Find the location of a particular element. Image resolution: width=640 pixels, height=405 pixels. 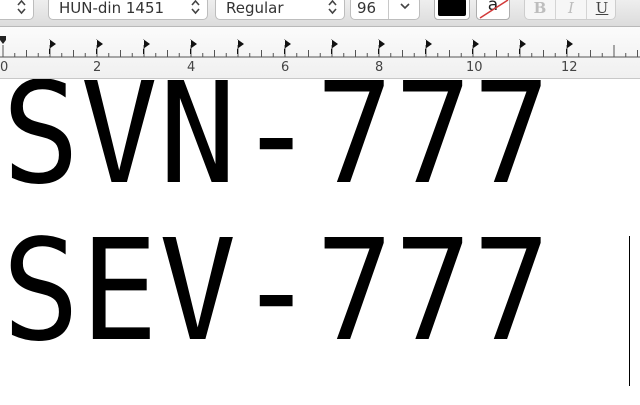

bold-button: B is located at coordinates (540, 9).